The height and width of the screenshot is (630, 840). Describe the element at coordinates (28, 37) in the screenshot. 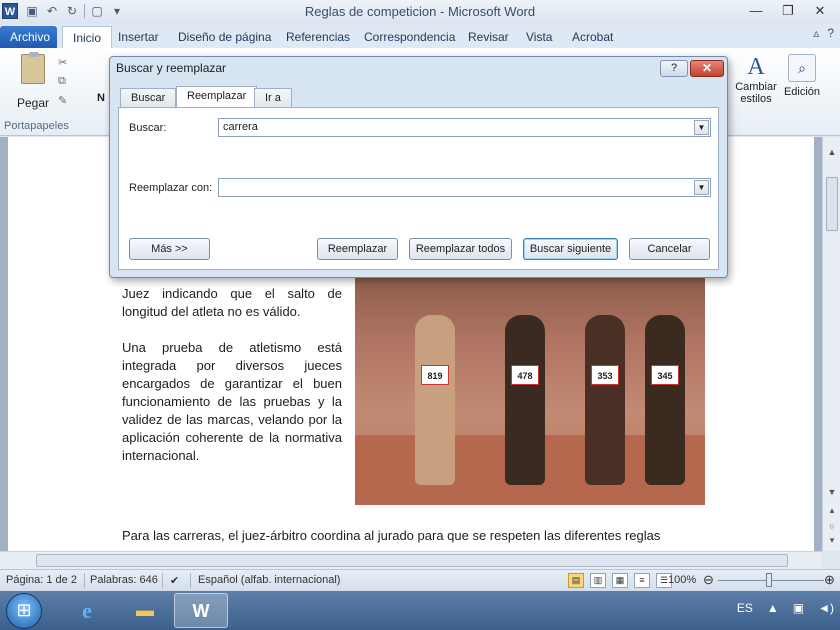

I see `tab-archivo: Archivo` at that location.